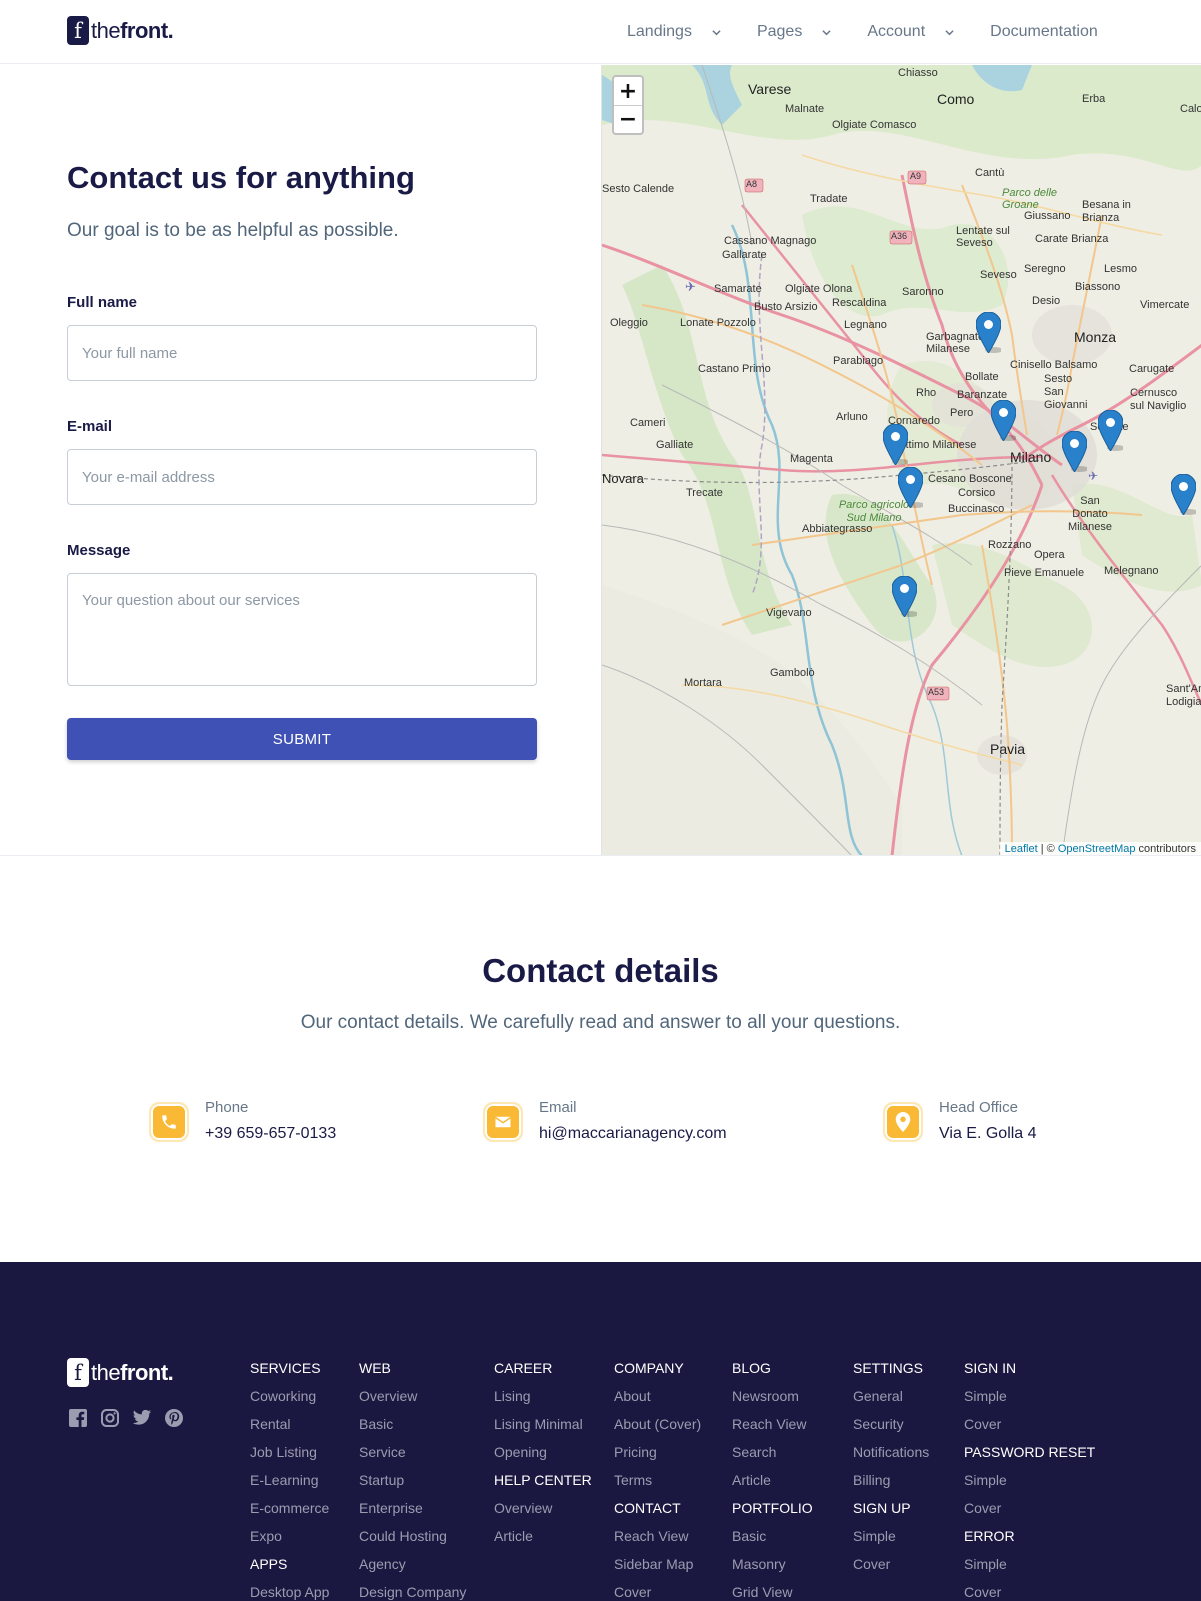 This screenshot has width=1201, height=1601. What do you see at coordinates (1030, 199) in the screenshot?
I see `map-place-label: Parco delle Groane` at bounding box center [1030, 199].